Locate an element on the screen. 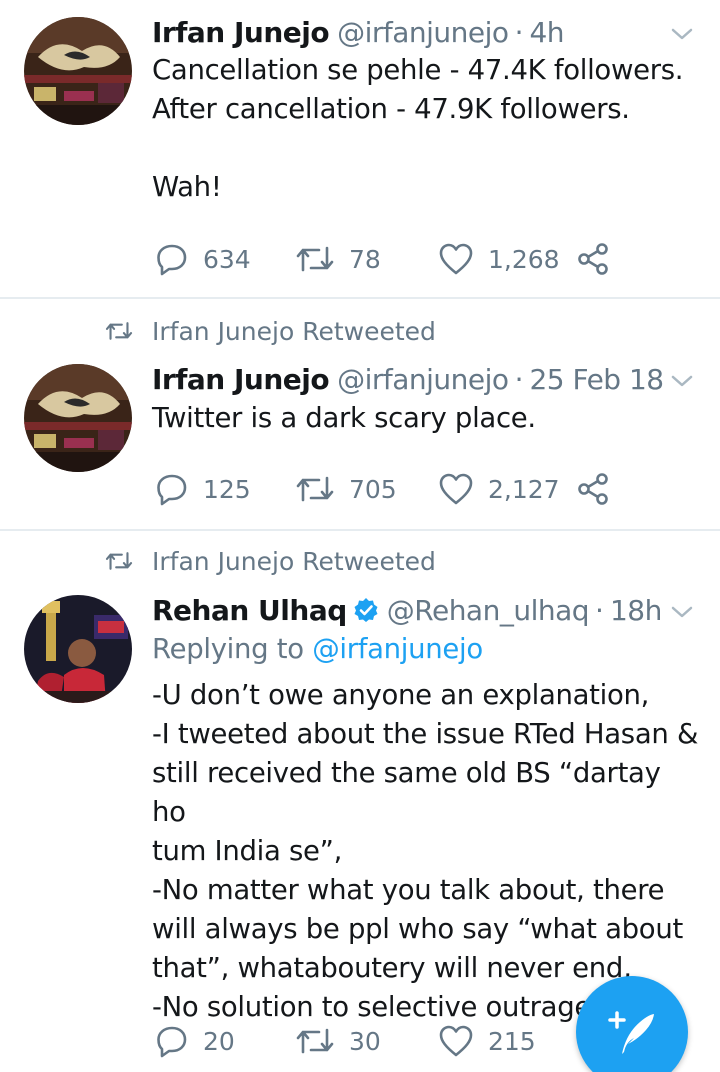 The width and height of the screenshot is (720, 1072). tweet-text: Twitter is a dark scary place. is located at coordinates (427, 418).